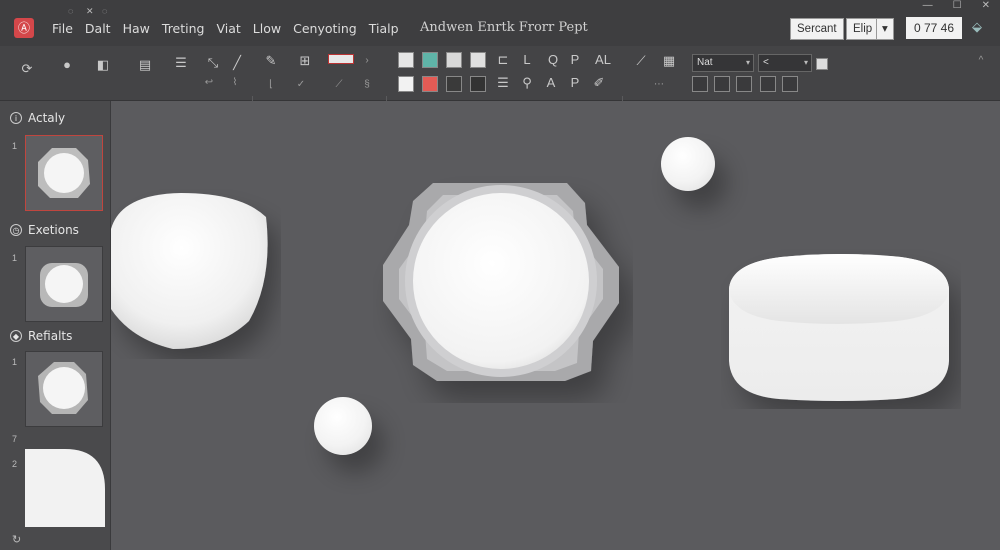  Describe the element at coordinates (659, 85) in the screenshot. I see `dots-icon: ⋯` at that location.